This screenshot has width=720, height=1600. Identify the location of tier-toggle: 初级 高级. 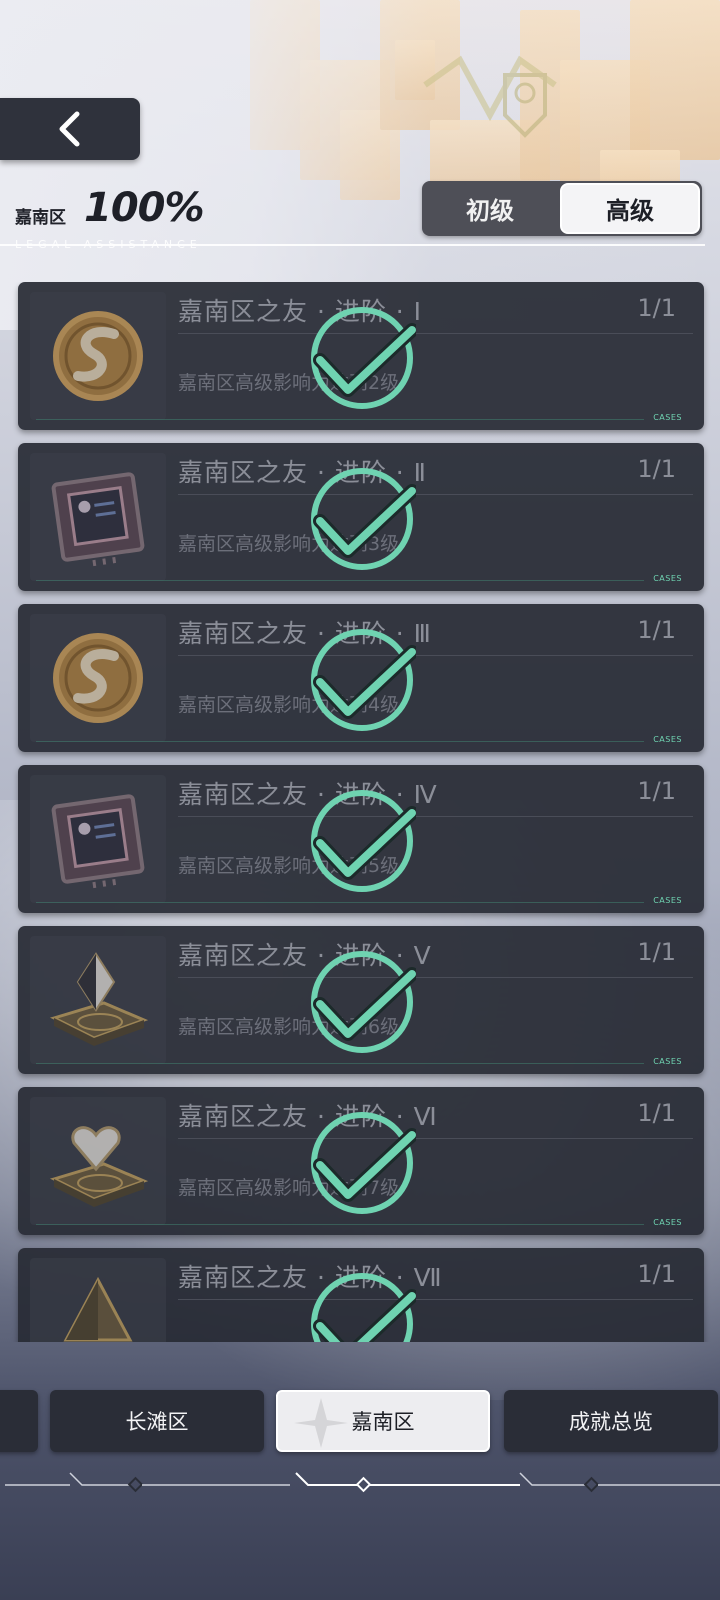
(562, 208).